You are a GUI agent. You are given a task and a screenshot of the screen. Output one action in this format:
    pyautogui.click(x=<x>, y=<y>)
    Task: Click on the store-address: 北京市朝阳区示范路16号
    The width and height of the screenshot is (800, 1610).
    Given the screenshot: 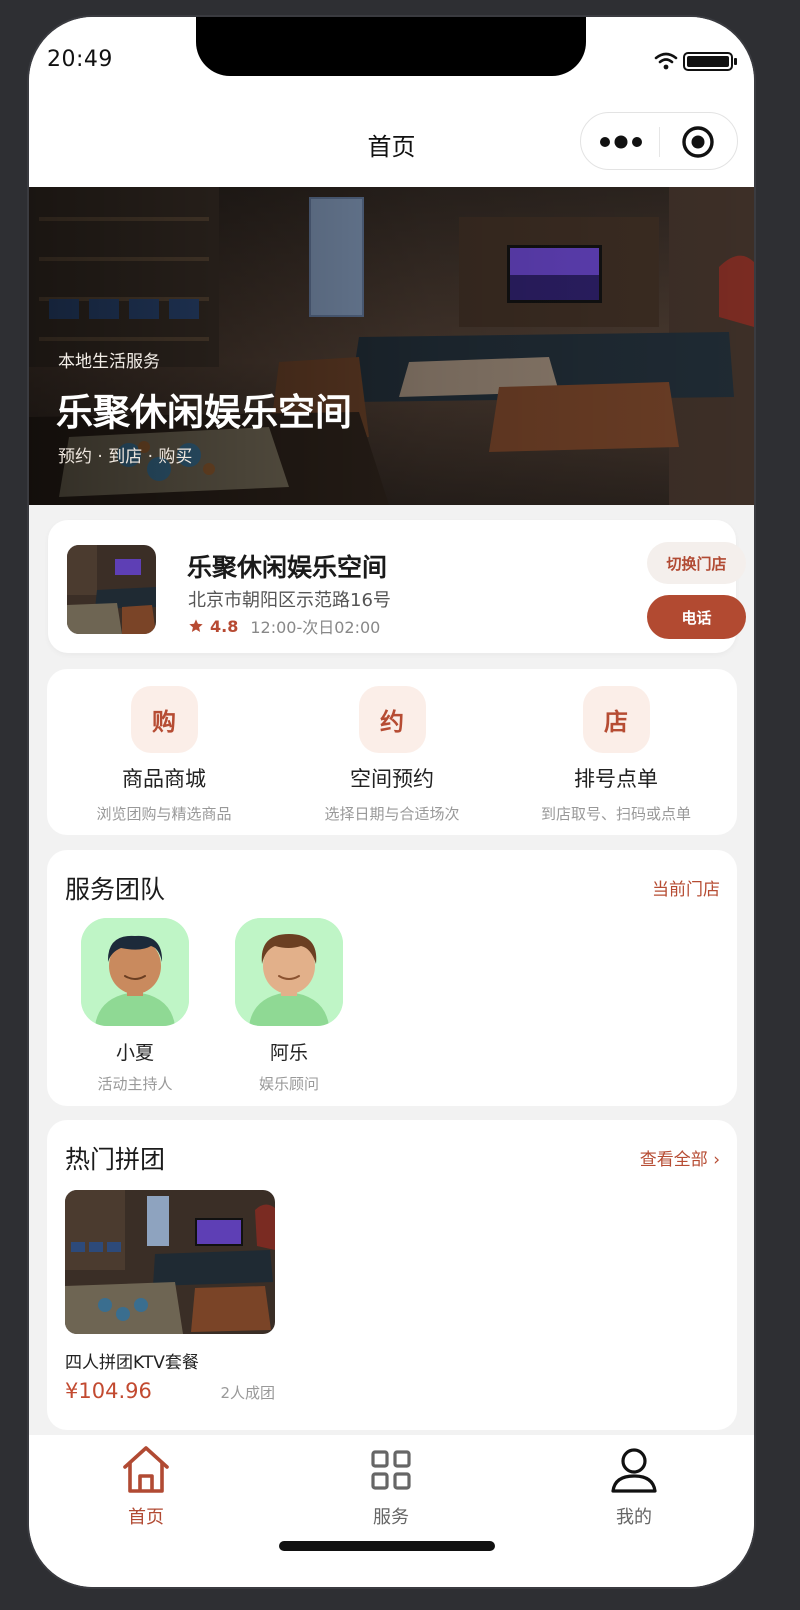 What is the action you would take?
    pyautogui.click(x=289, y=600)
    